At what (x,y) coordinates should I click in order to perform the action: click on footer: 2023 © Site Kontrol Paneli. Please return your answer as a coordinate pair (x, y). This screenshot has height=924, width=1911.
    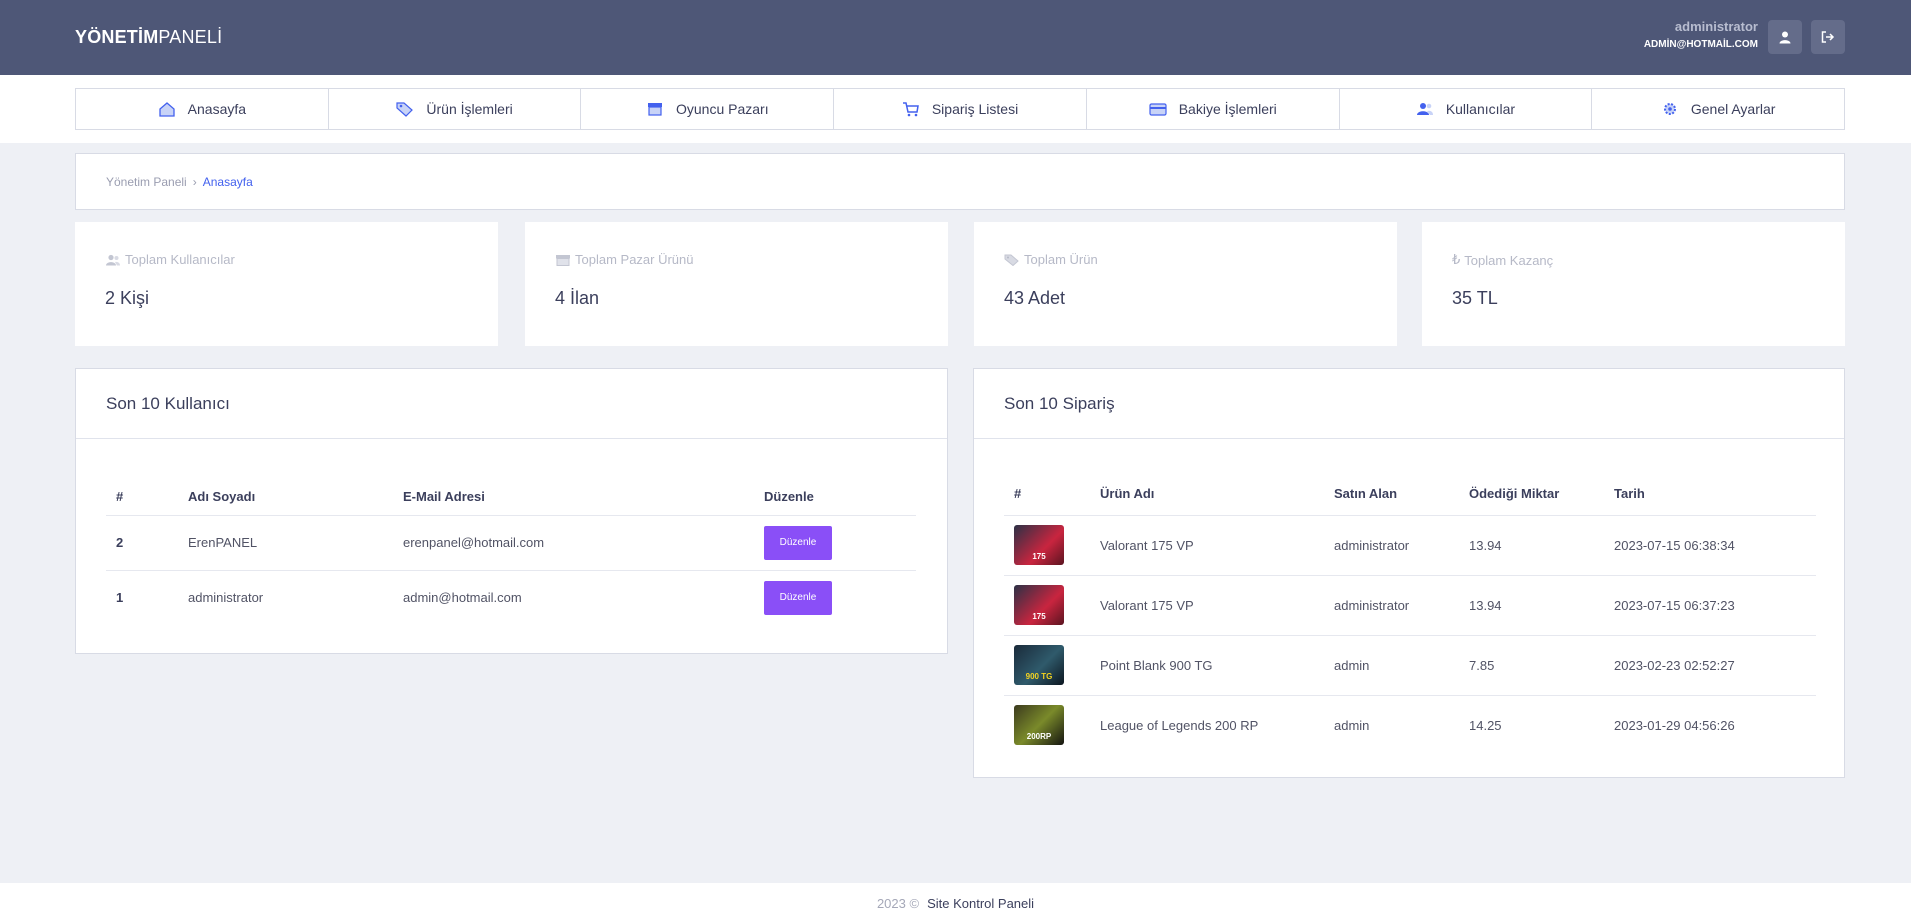
    Looking at the image, I should click on (955, 903).